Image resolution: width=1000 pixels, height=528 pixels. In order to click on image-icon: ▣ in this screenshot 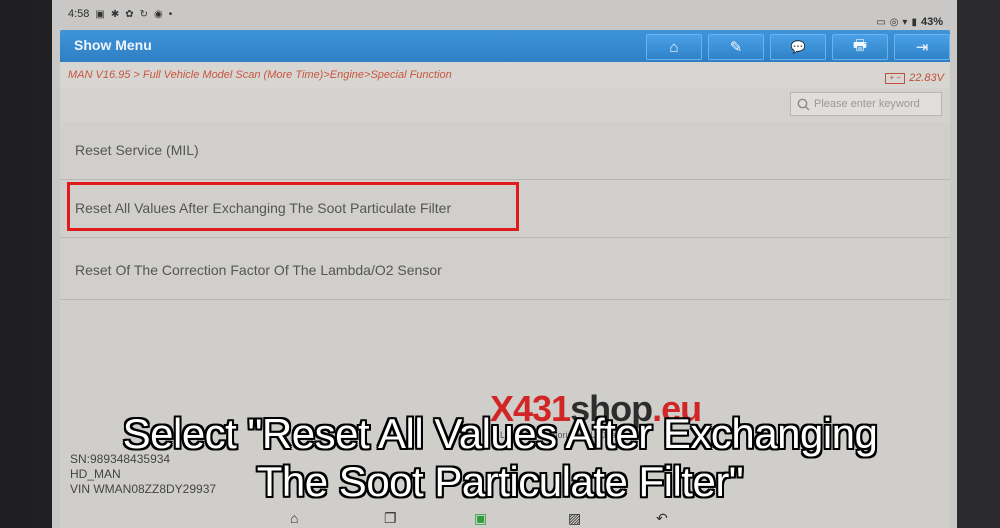, I will do `click(100, 14)`.